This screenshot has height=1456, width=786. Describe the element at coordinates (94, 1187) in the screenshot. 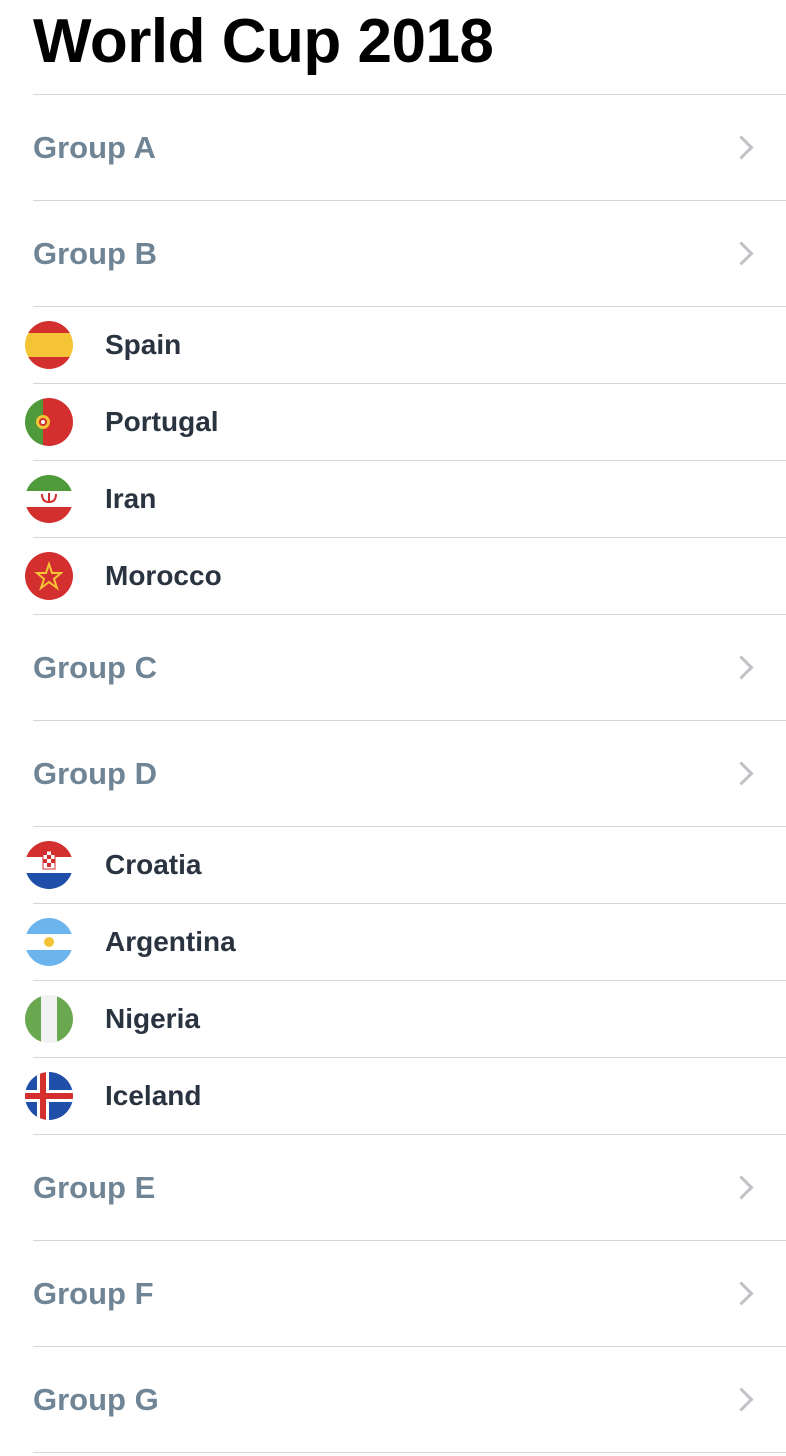

I see `group-label: Group E` at that location.